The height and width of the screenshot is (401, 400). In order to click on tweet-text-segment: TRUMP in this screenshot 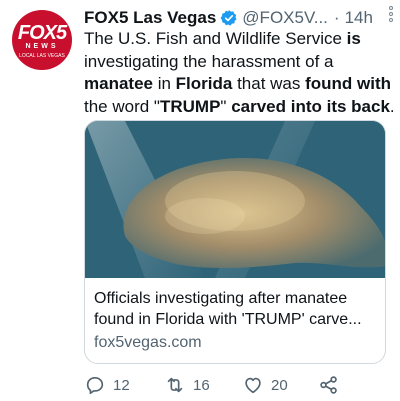, I will do `click(190, 106)`.